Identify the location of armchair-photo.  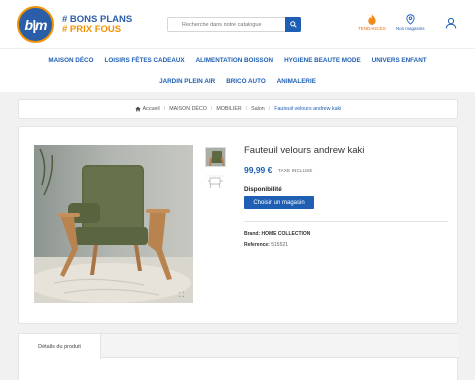
(113, 224).